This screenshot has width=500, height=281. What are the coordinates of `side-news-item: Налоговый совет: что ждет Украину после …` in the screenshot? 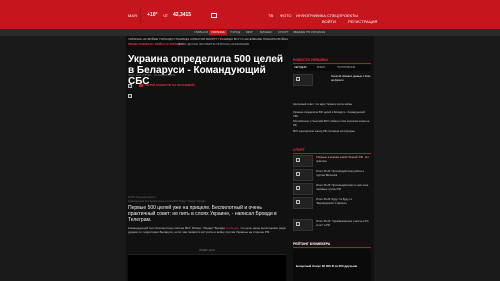 It's located at (332, 105).